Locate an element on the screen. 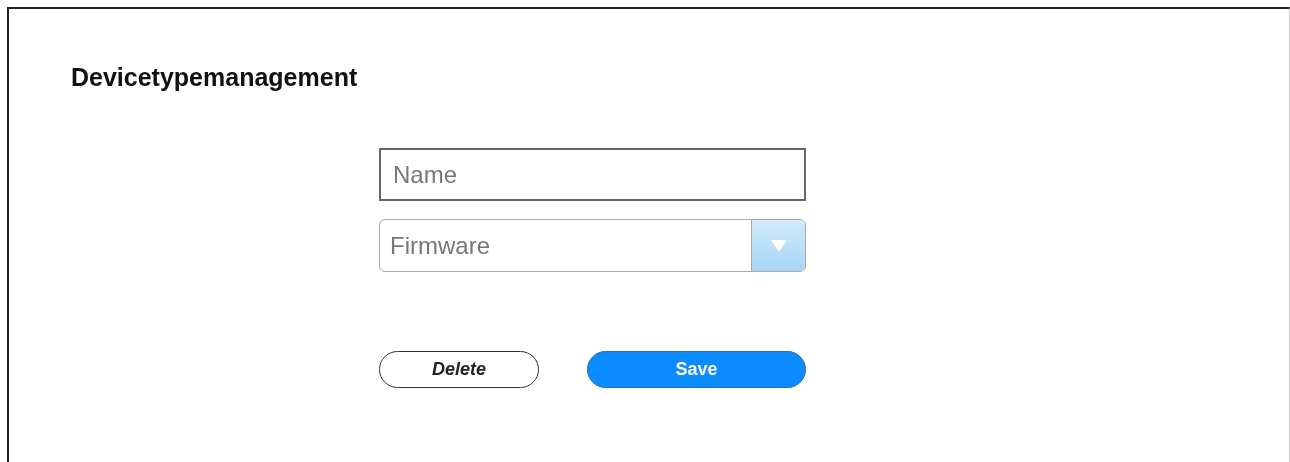 Image resolution: width=1290 pixels, height=462 pixels. name-field: Name is located at coordinates (592, 174).